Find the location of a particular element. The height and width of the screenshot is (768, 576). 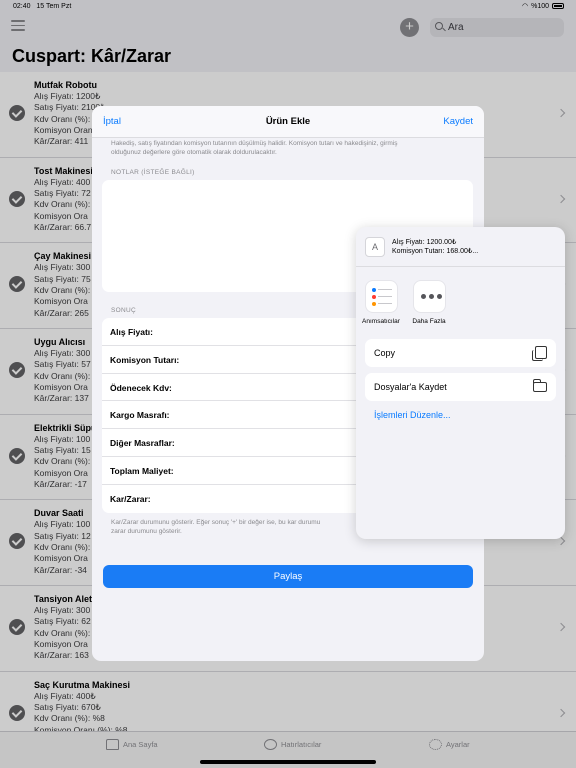

copy-action-label: Copy is located at coordinates (385, 353).